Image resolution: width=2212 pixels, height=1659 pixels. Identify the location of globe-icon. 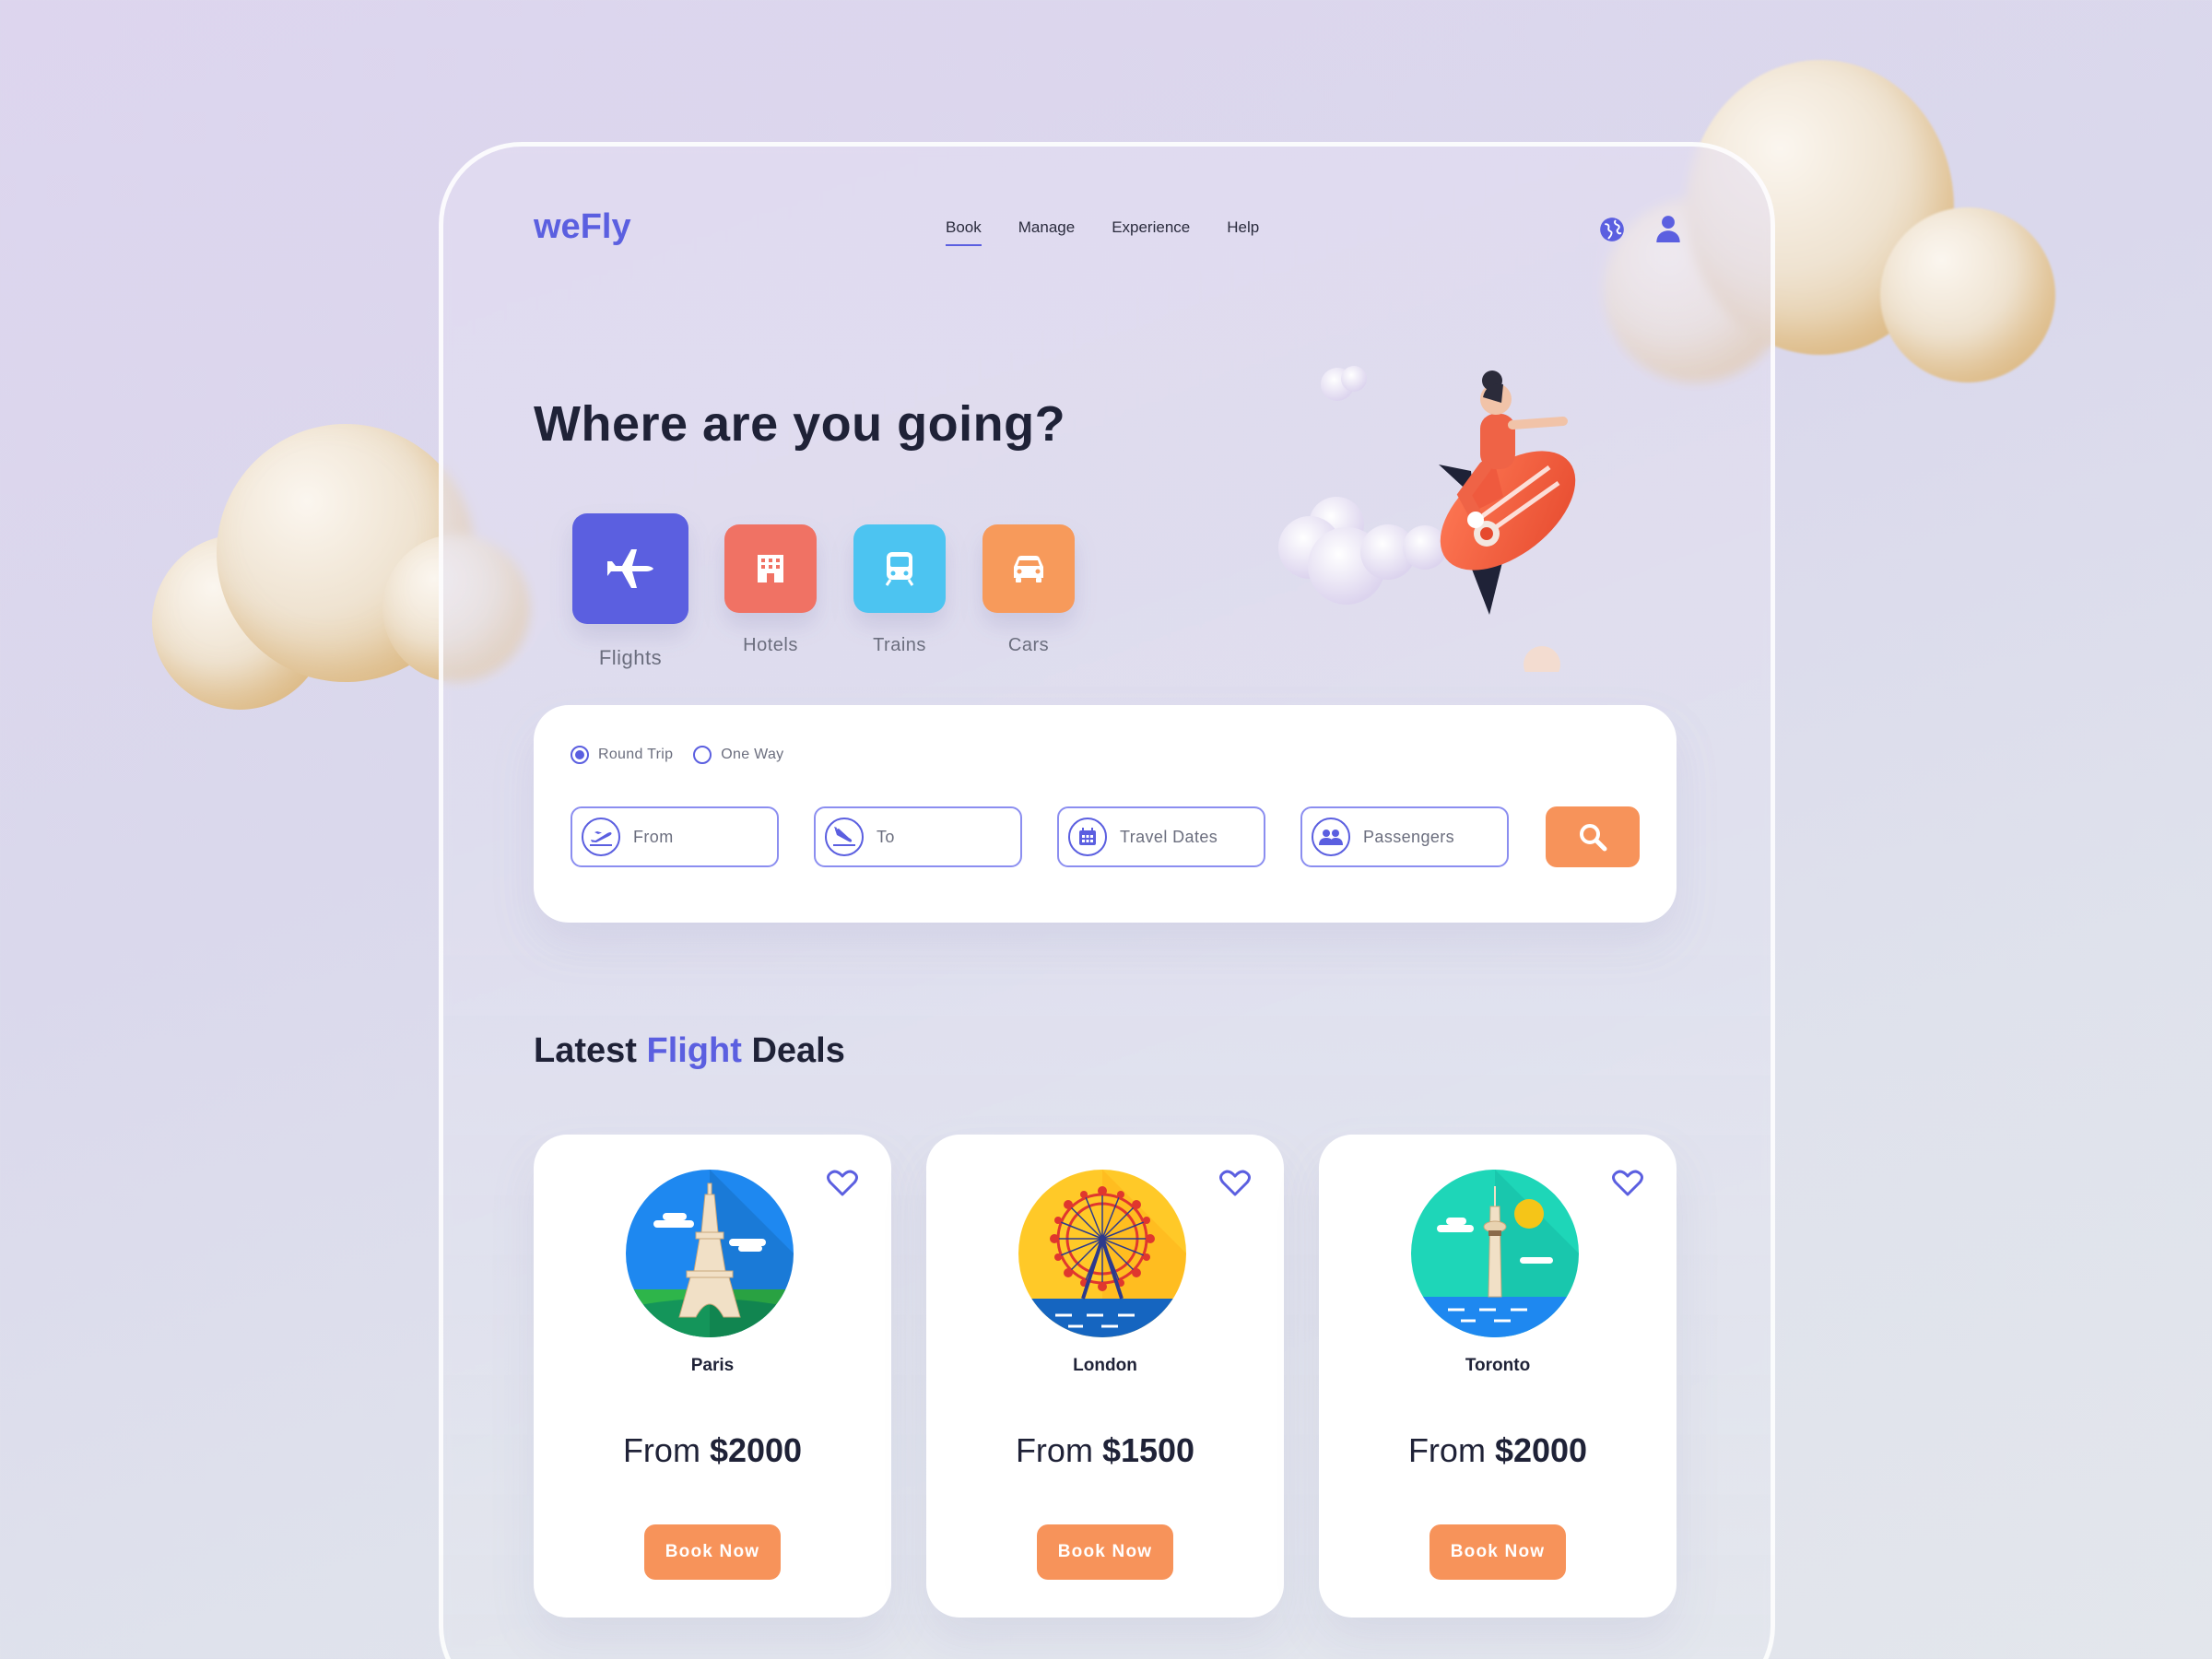
(1612, 229).